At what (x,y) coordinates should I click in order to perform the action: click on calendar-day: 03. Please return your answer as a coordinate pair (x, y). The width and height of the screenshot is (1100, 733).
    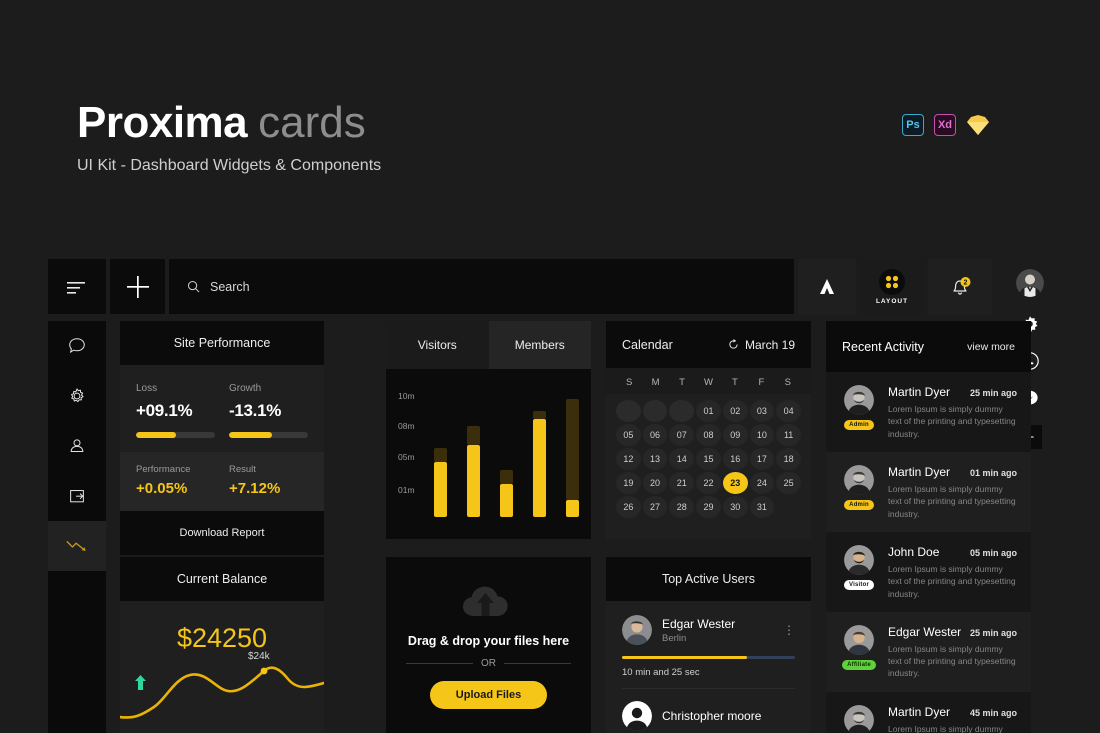
    Looking at the image, I should click on (762, 411).